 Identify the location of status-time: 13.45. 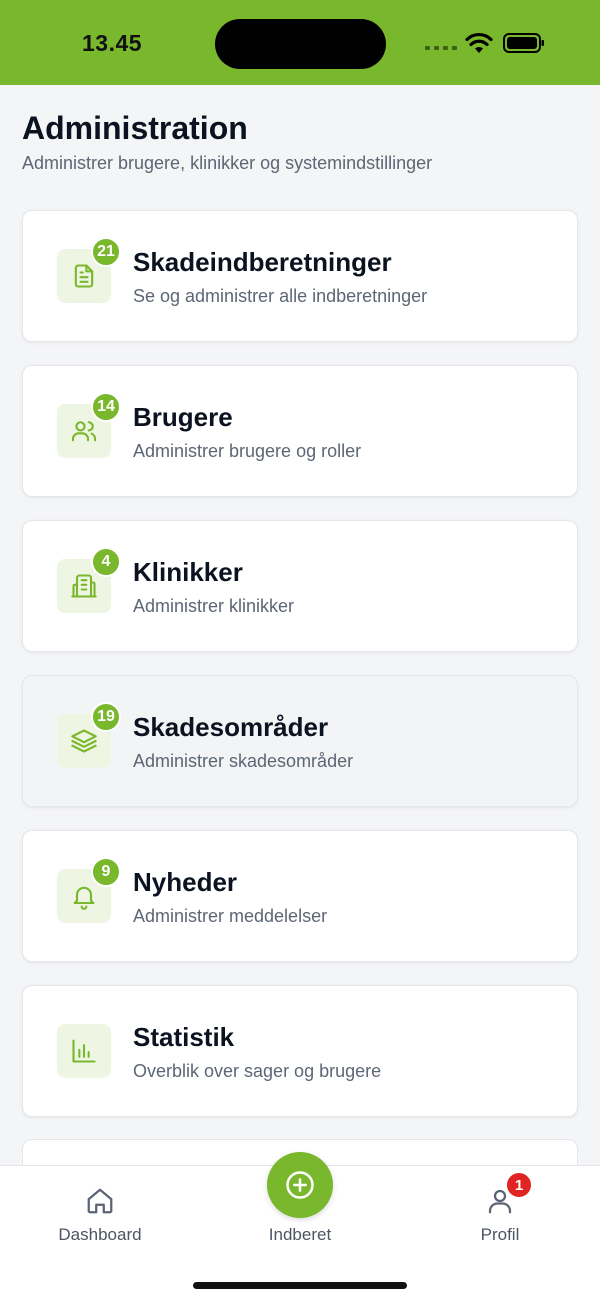
(112, 43).